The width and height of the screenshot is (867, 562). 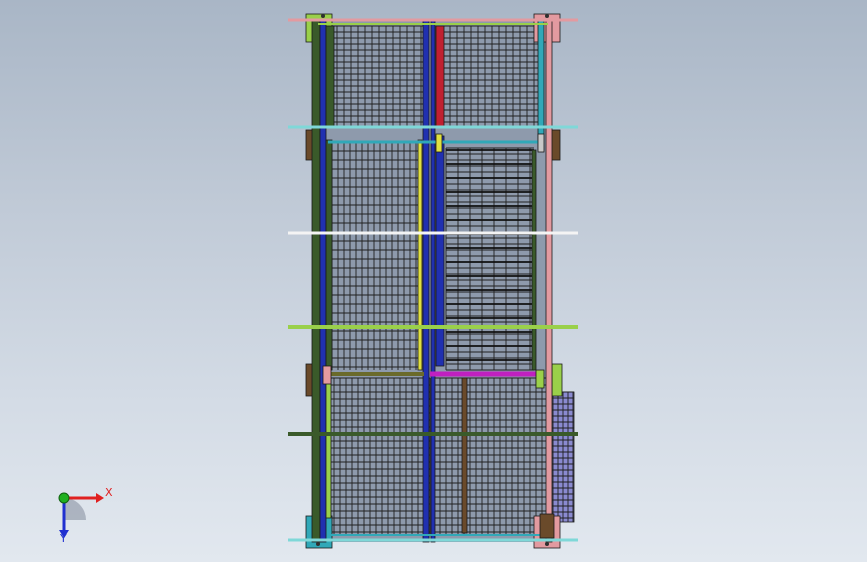 What do you see at coordinates (316, 281) in the screenshot?
I see `left-outer-post` at bounding box center [316, 281].